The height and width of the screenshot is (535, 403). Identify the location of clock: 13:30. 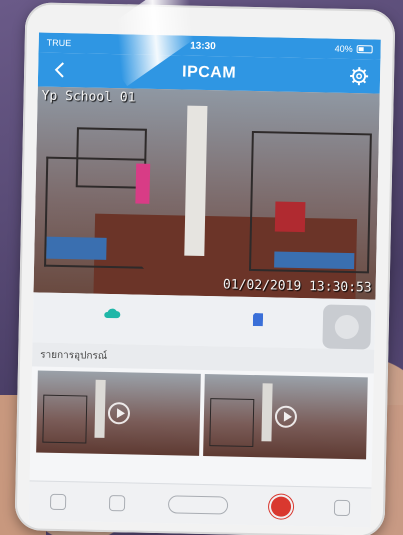
(203, 46).